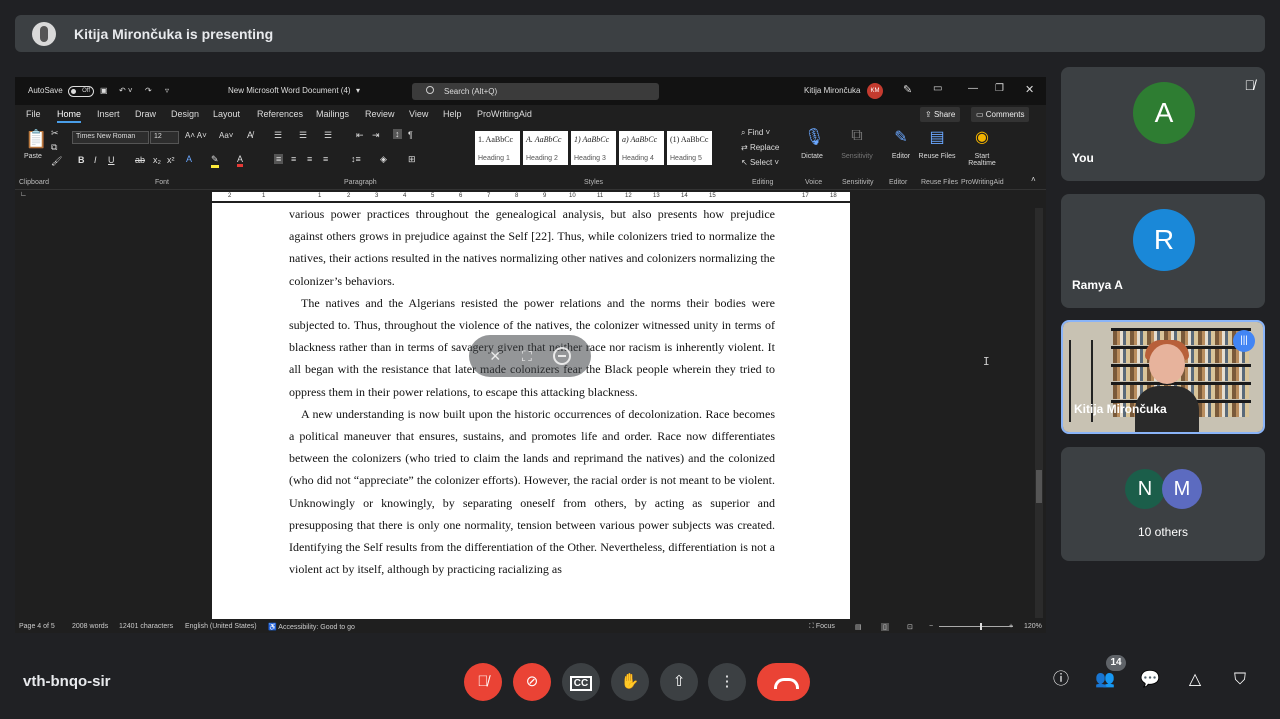 This screenshot has height=719, width=1280. What do you see at coordinates (240, 160) in the screenshot?
I see `font-color-icon: A` at bounding box center [240, 160].